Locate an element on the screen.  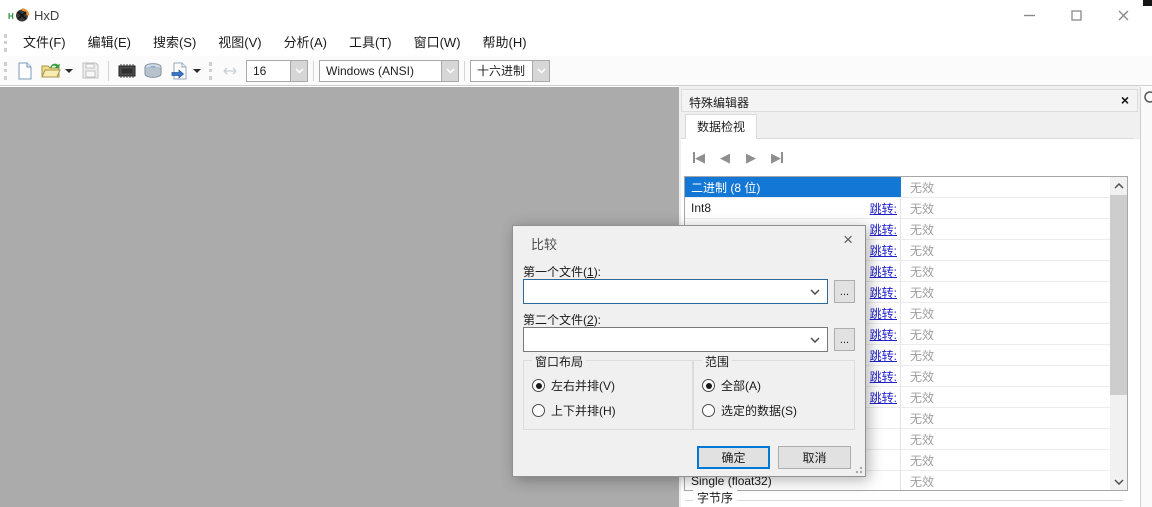
dialog-close-button: × is located at coordinates (848, 240).